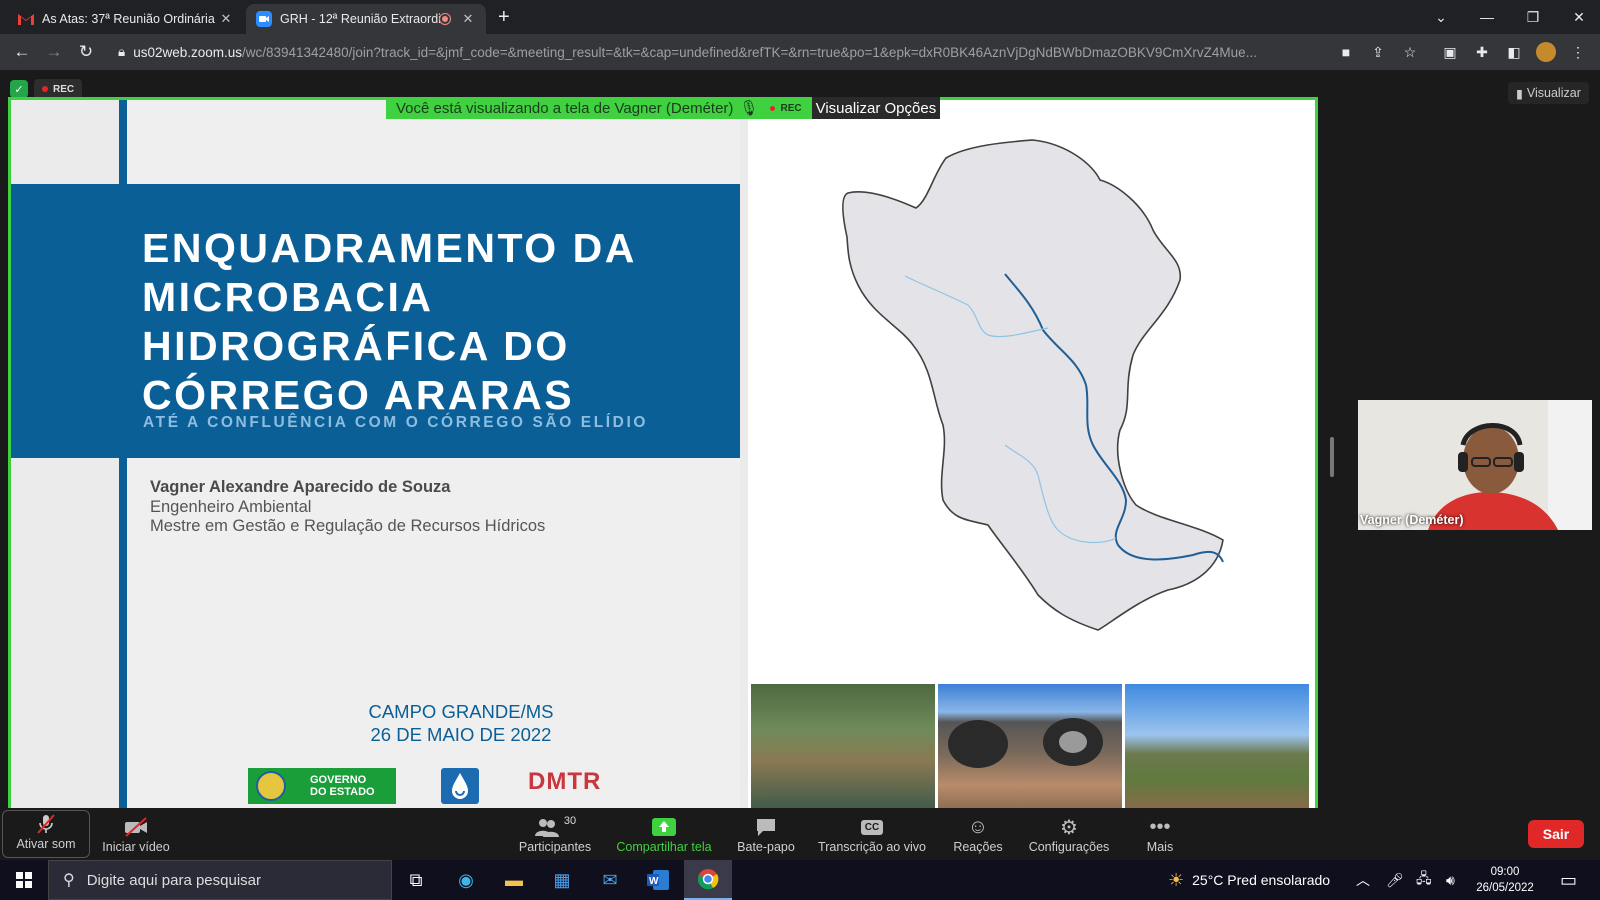 Image resolution: width=1600 pixels, height=900 pixels. What do you see at coordinates (876, 108) in the screenshot?
I see `view-options-button: Visualizar Opções` at bounding box center [876, 108].